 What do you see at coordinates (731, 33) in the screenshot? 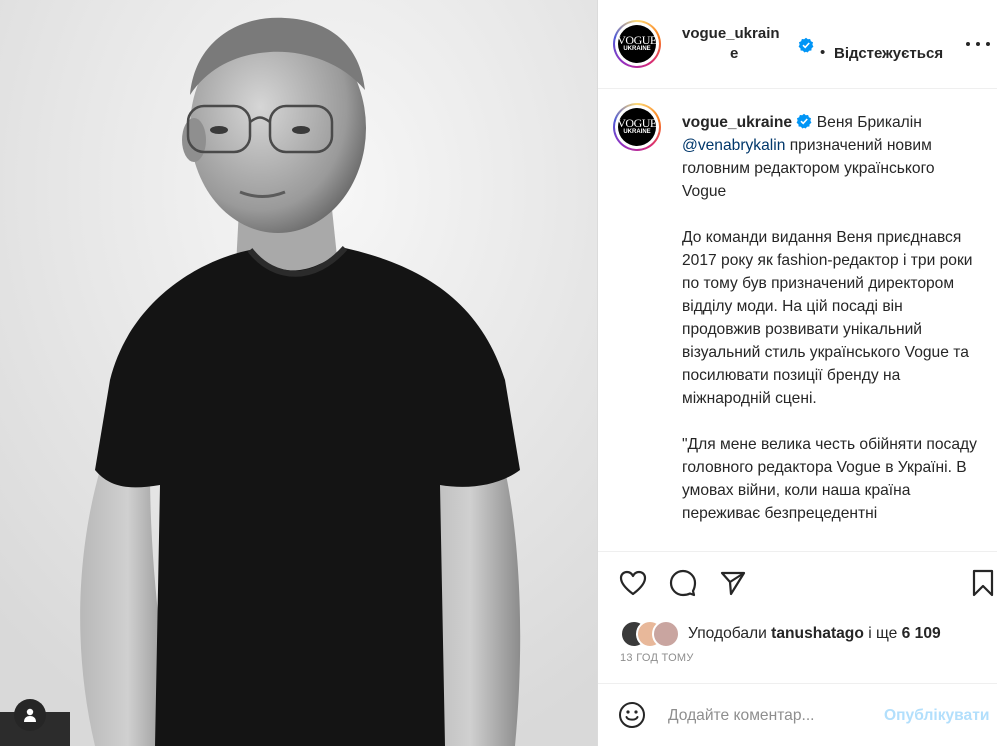
I see `author-username-line1: vogue_ukrain` at bounding box center [731, 33].